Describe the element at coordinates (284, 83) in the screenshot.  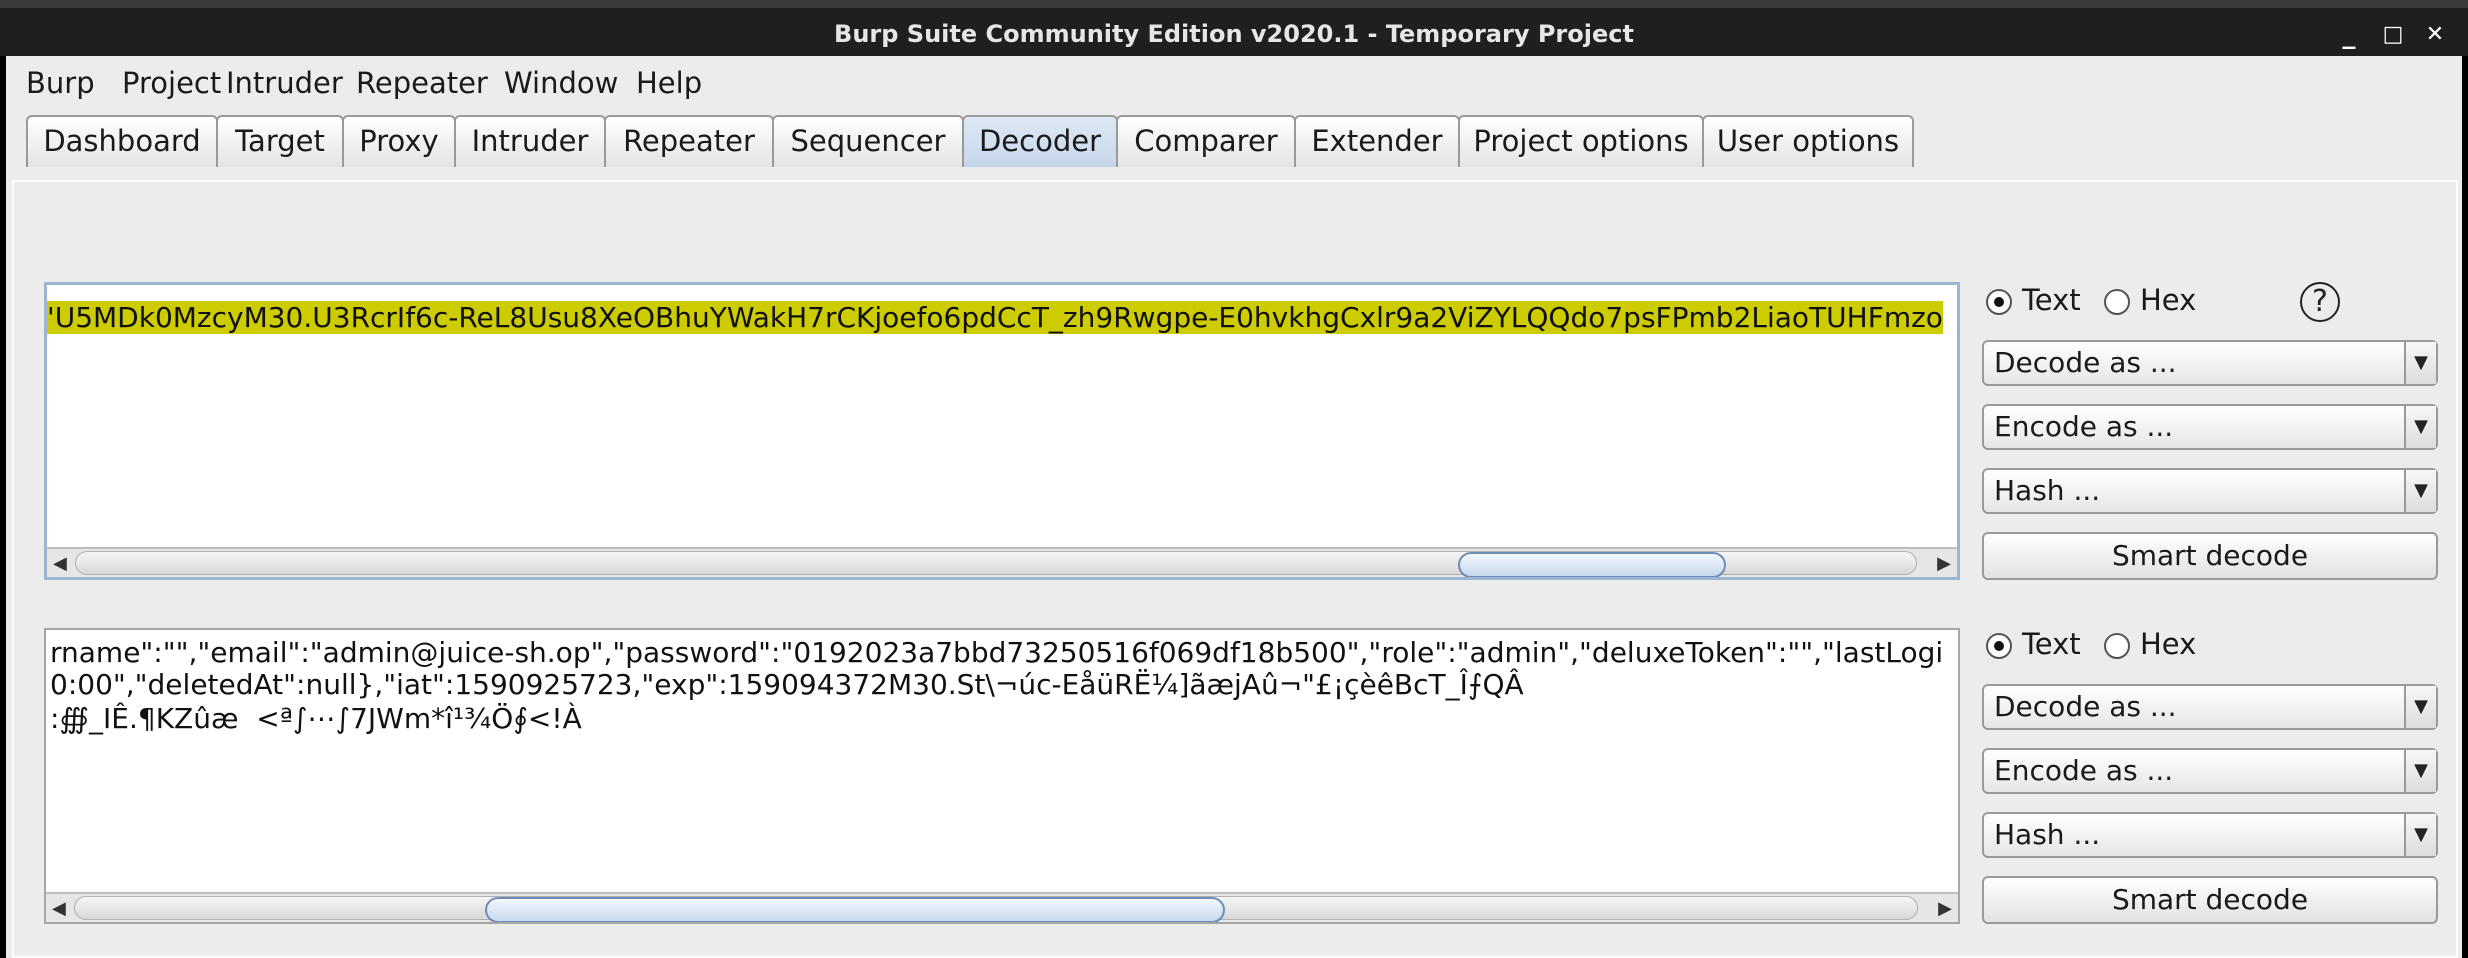
I see `menu-intruder: Intruder` at that location.